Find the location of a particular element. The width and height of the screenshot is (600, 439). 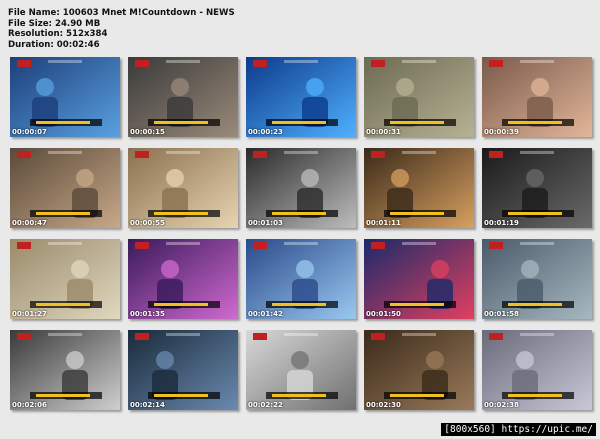

thumbnail-timestamp: 00:02:38 is located at coordinates (501, 405).